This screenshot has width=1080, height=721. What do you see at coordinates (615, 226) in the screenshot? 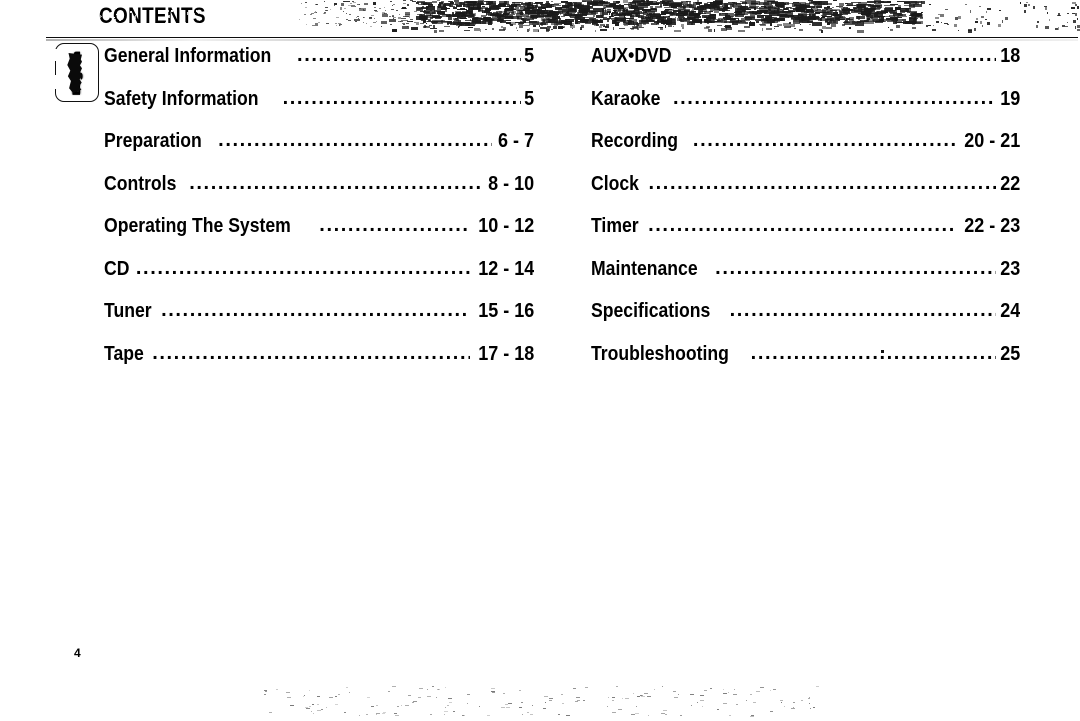
I see `toc-entry-label: Timer` at bounding box center [615, 226].